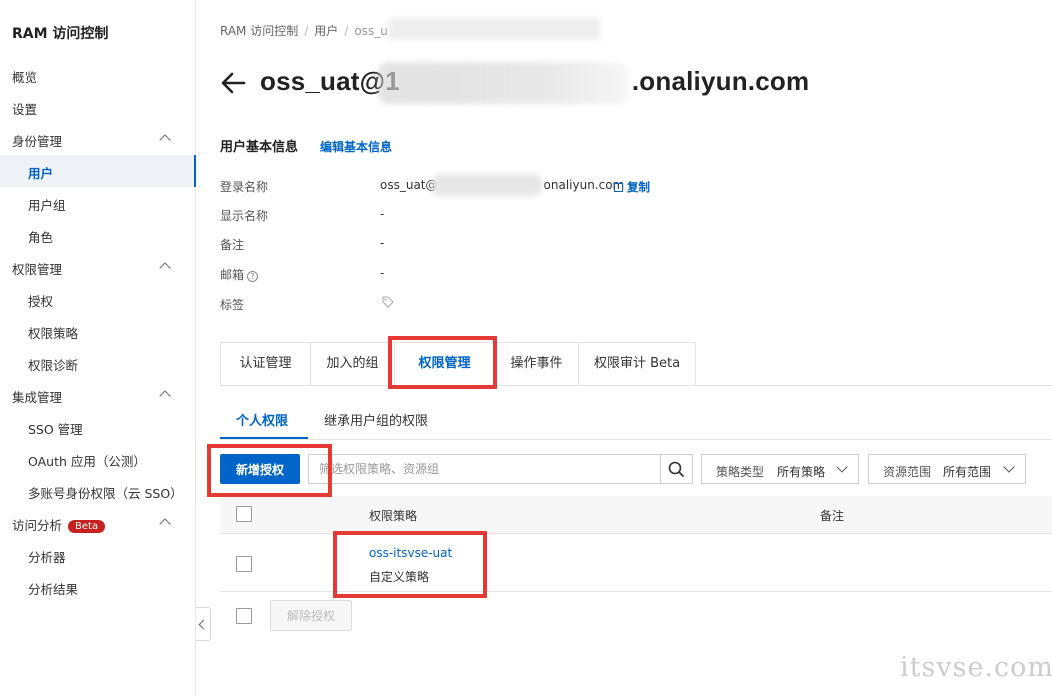  I want to click on sidebar-item-oauth: OAuth 应用（公测）, so click(97, 459).